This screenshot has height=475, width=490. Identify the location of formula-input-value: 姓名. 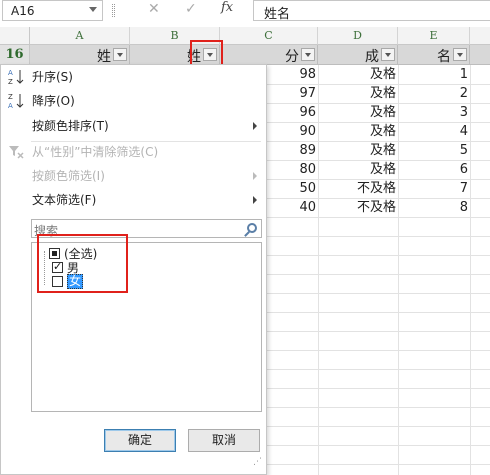
(277, 14).